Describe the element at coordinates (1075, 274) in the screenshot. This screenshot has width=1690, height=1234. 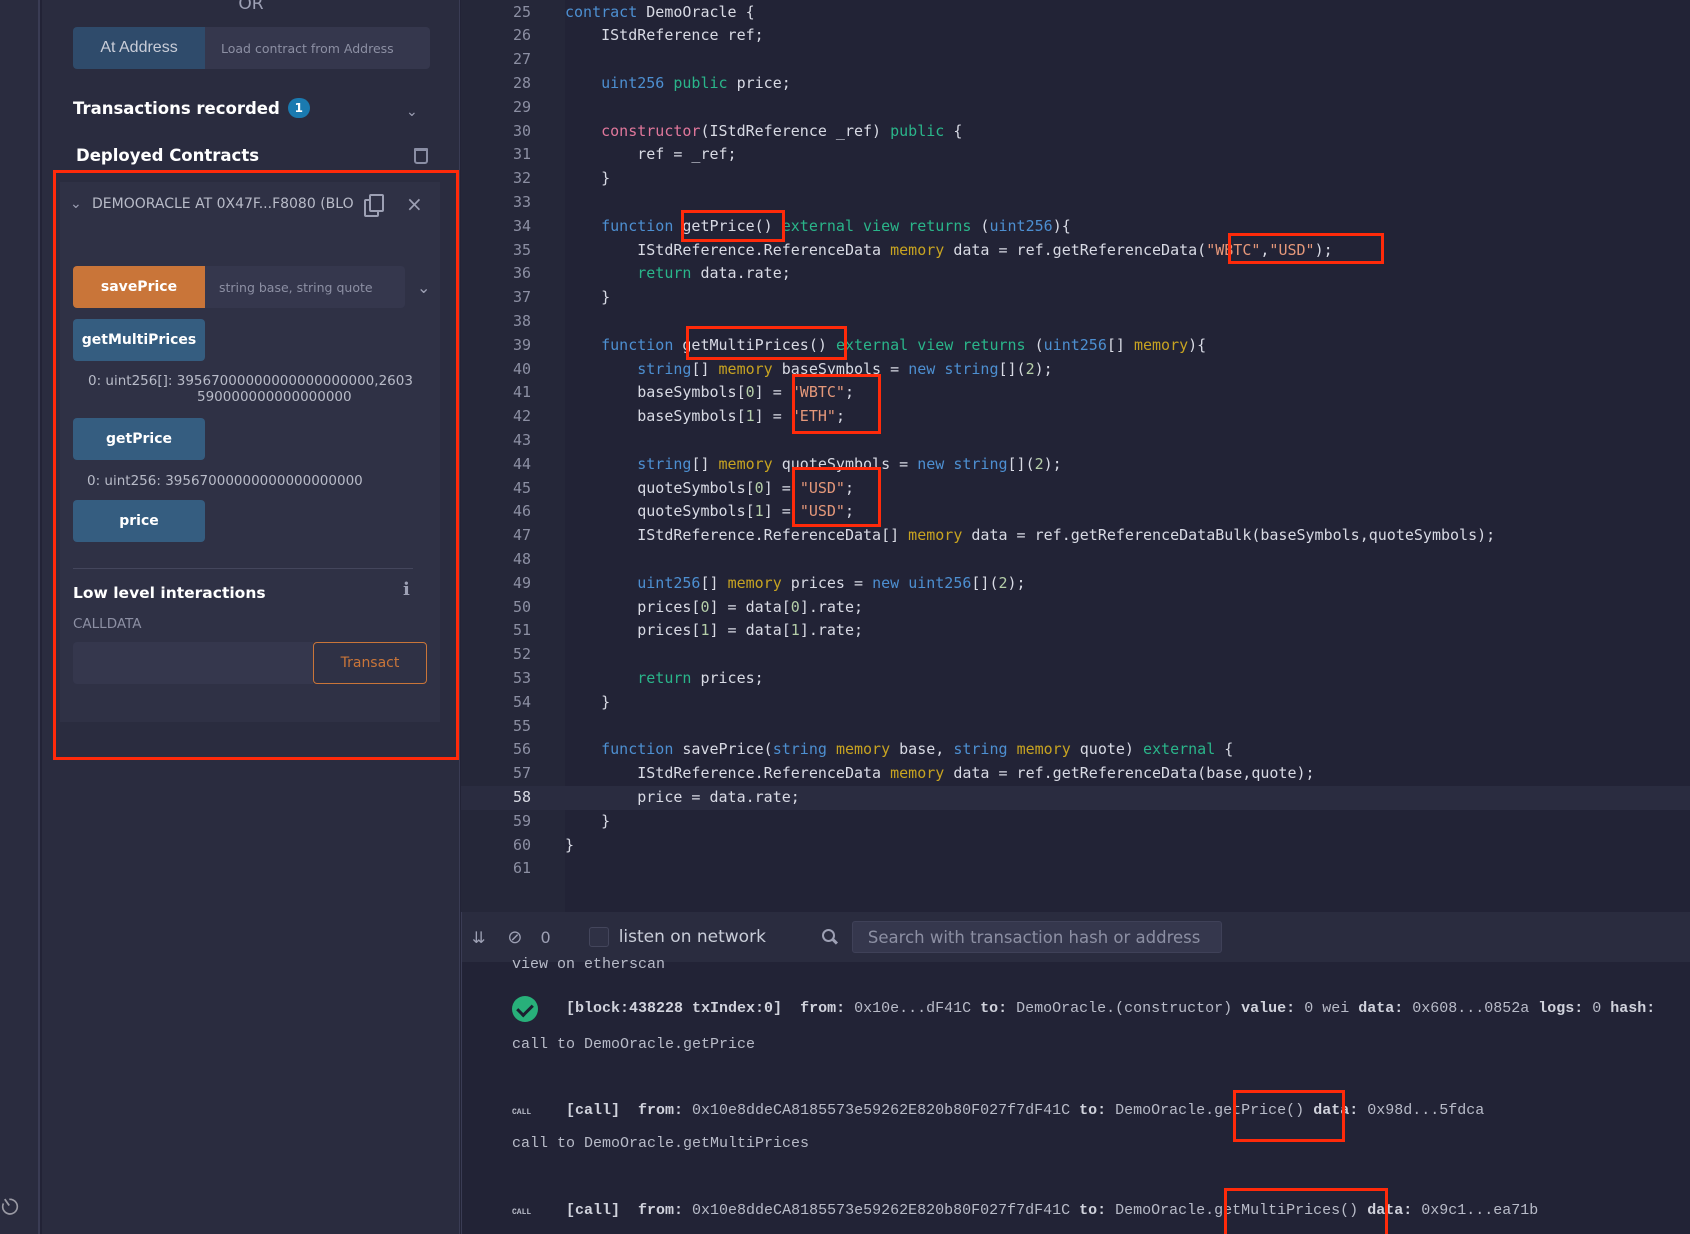
I see `code-line: 36 return data.rate;` at that location.